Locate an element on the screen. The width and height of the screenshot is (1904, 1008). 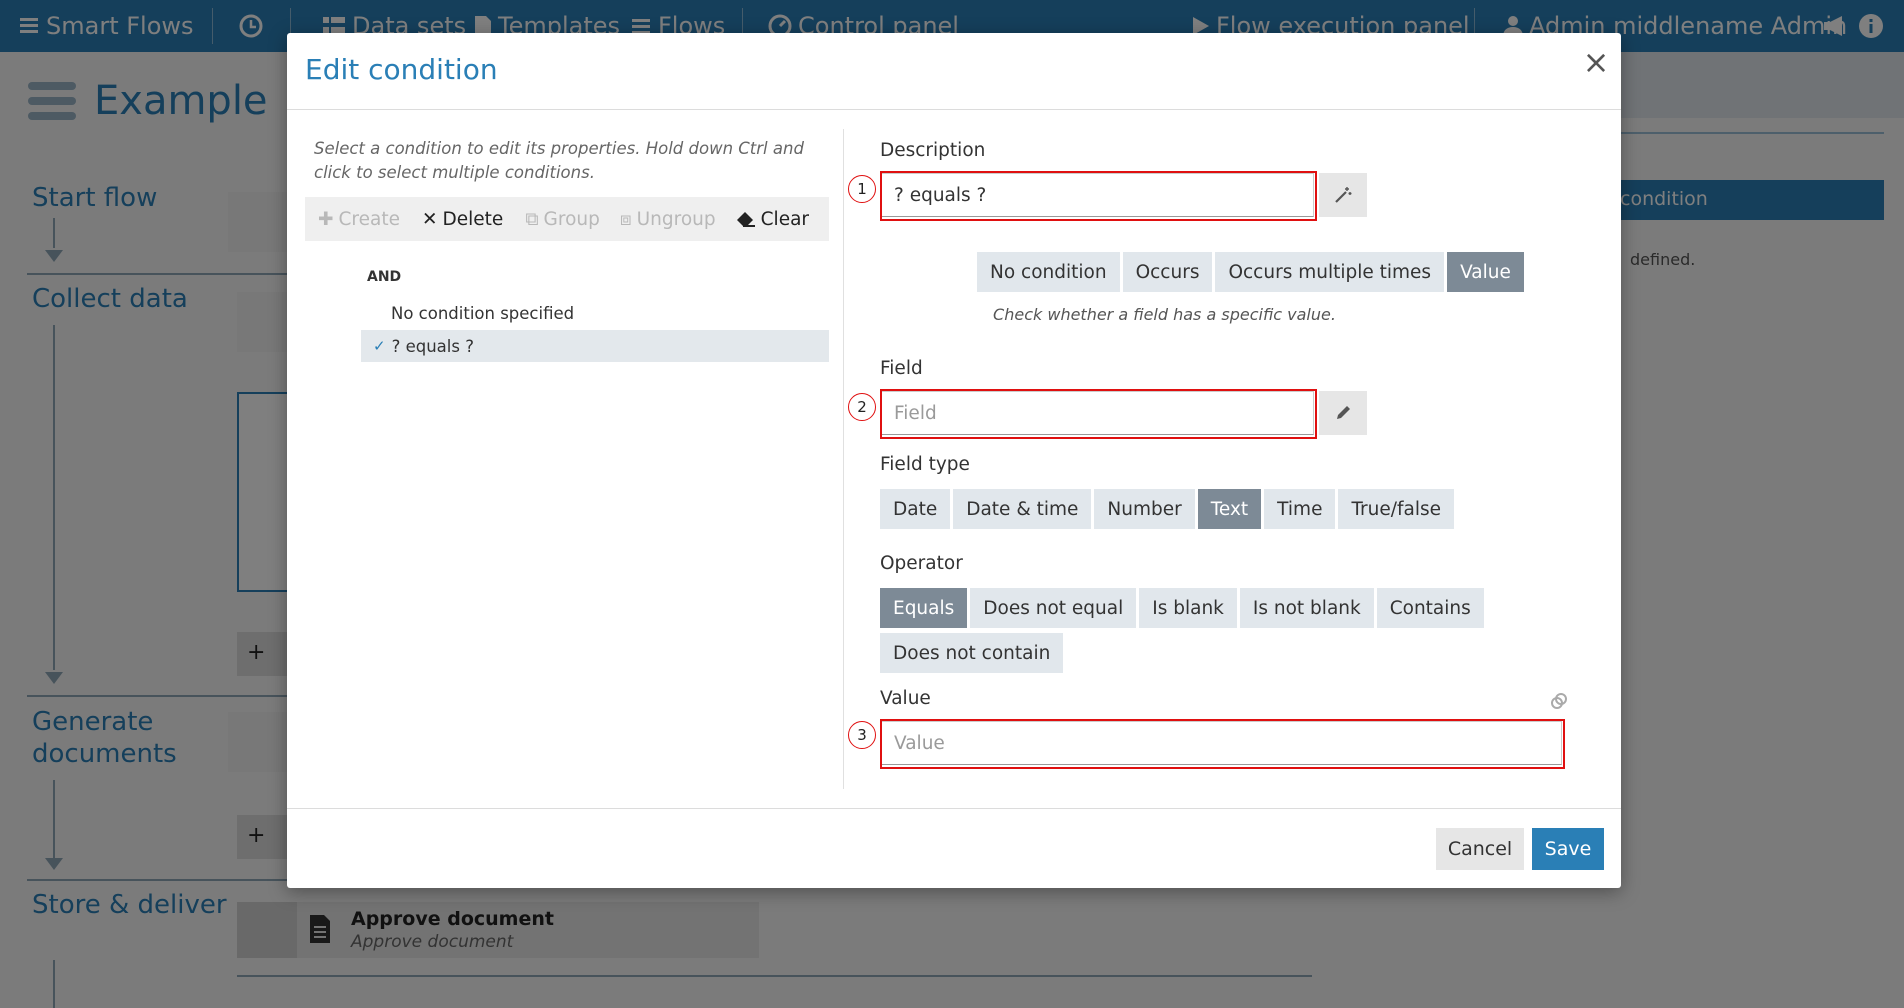
ungroup-button: ⧈ Ungroup is located at coordinates (668, 219).